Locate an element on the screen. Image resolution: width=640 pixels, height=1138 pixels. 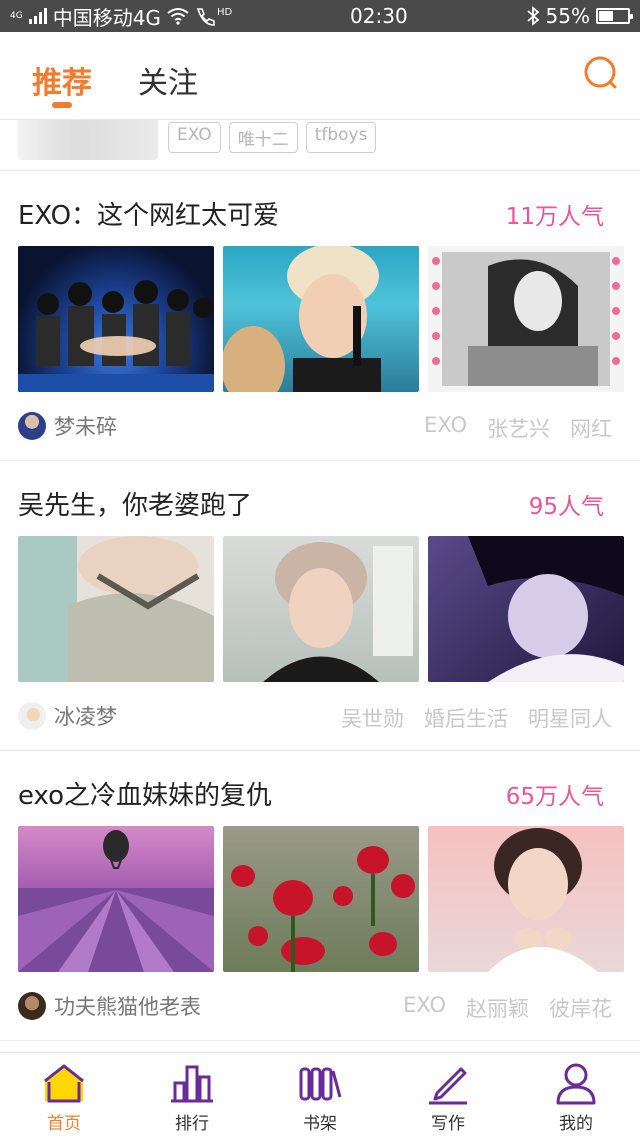
status-left: 4G 中国移动4G HD is located at coordinates (121, 16).